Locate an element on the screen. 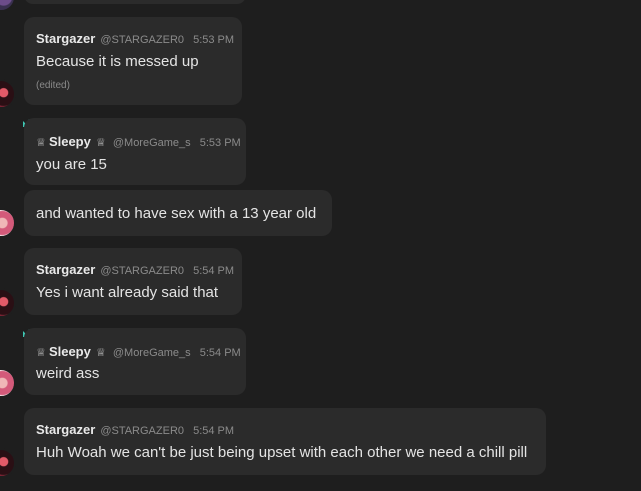 The width and height of the screenshot is (641, 491). message-text: weird ass is located at coordinates (68, 373).